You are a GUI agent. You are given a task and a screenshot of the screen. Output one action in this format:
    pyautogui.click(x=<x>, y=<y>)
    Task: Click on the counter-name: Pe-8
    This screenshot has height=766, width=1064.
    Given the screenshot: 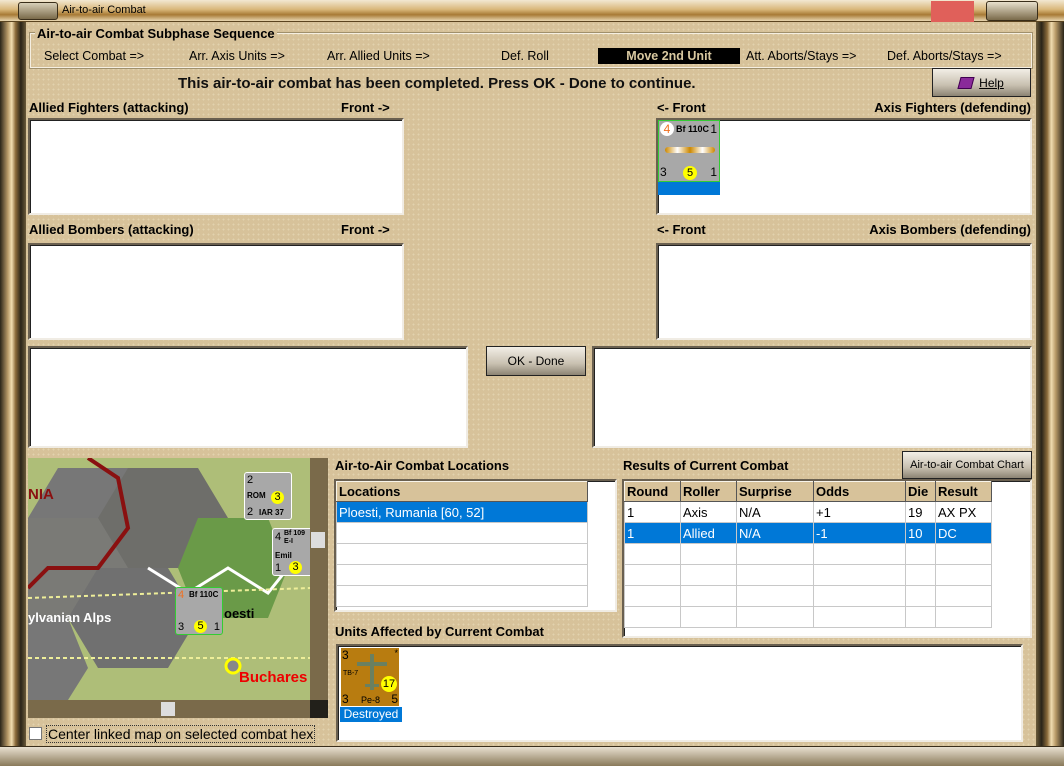 What is the action you would take?
    pyautogui.click(x=371, y=700)
    